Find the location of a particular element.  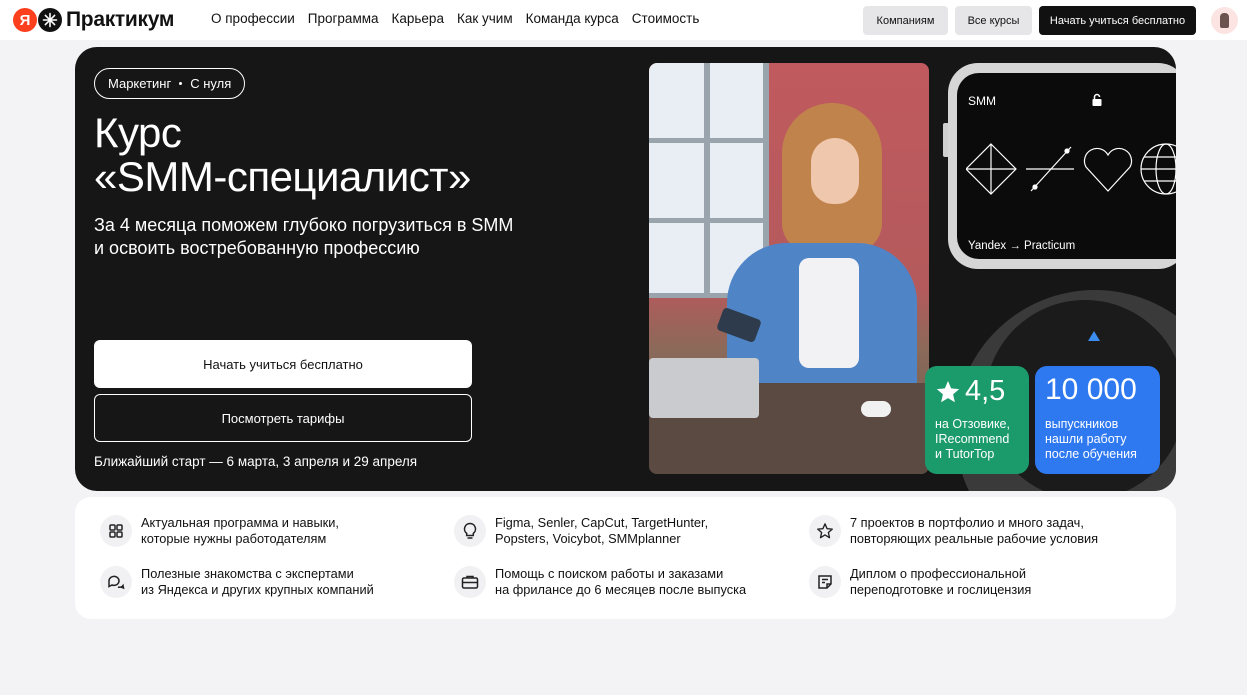

device-screen: SMM Yandex → Practicum is located at coordinates (1066, 166).